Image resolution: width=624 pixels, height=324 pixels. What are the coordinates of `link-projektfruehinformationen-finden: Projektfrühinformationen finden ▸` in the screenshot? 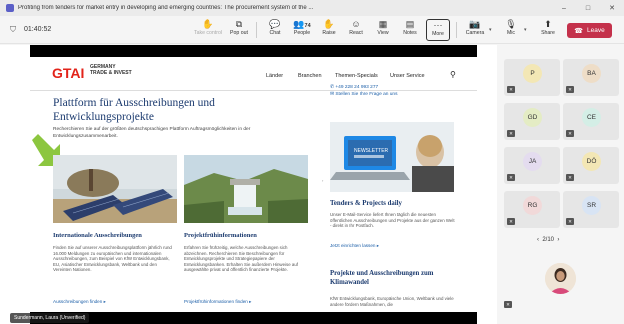 It's located at (217, 302).